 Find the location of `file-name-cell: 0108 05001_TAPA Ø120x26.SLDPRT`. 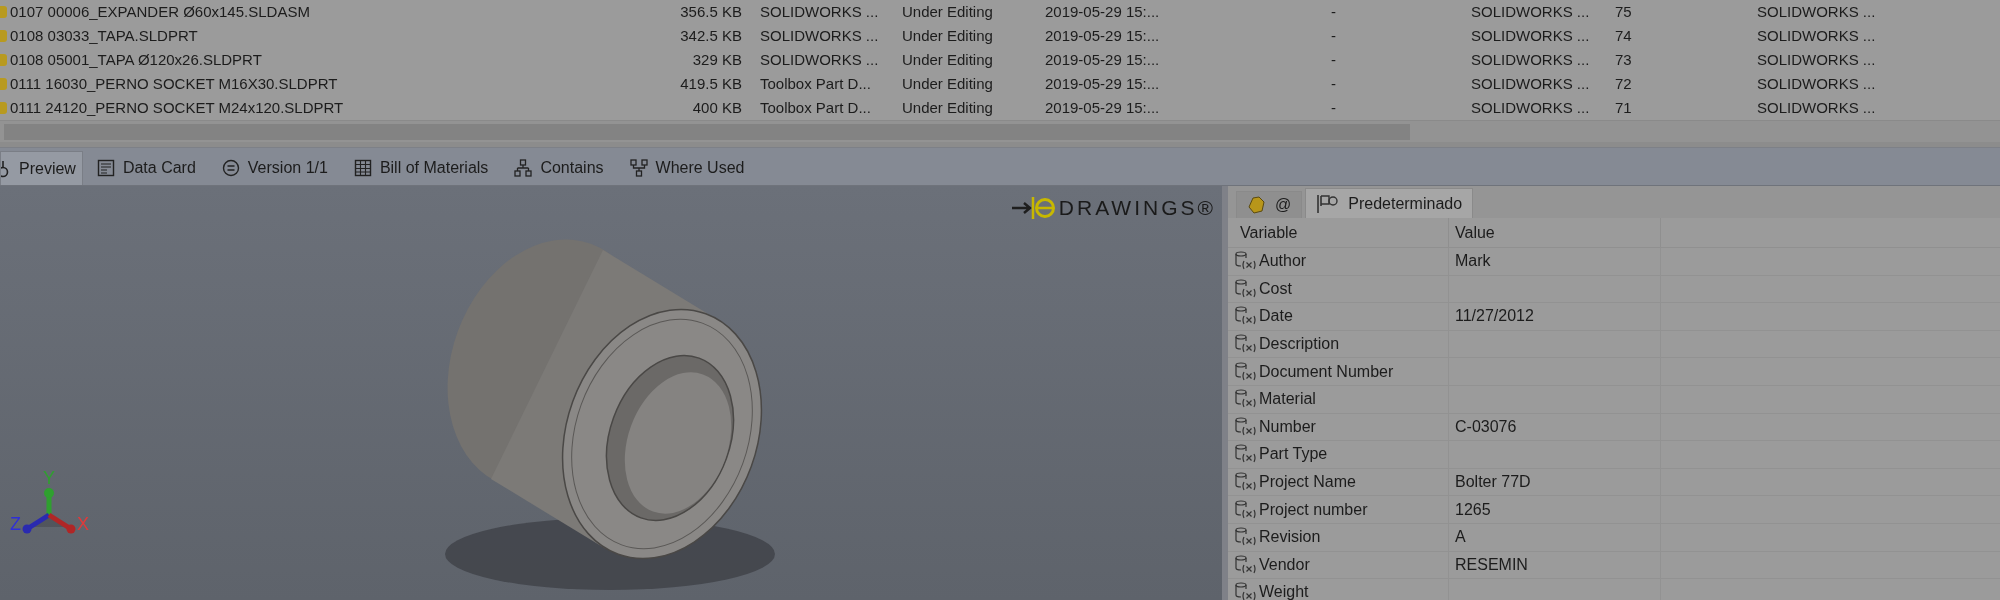

file-name-cell: 0108 05001_TAPA Ø120x26.SLDPRT is located at coordinates (310, 60).